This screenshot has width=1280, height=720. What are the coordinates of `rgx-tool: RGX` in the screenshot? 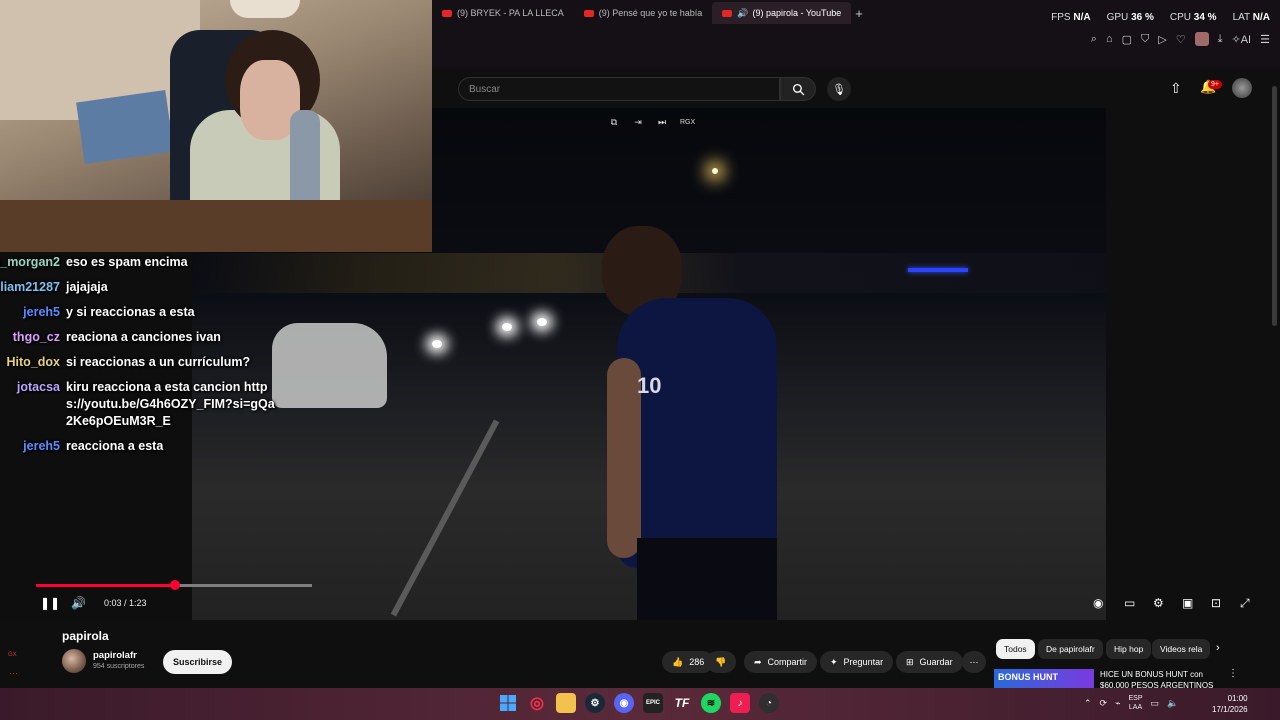 It's located at (687, 122).